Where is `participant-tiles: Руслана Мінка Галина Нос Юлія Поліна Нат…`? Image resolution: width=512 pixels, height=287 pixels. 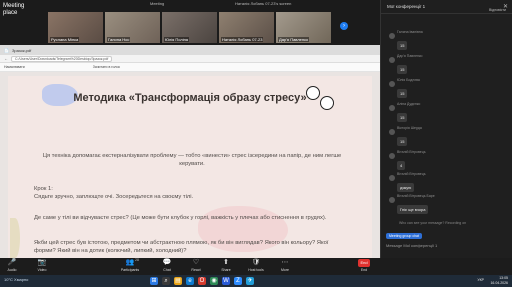 participant-tiles: Руслана Мінка Галина Нос Юлія Поліна Нат… is located at coordinates (189, 27).